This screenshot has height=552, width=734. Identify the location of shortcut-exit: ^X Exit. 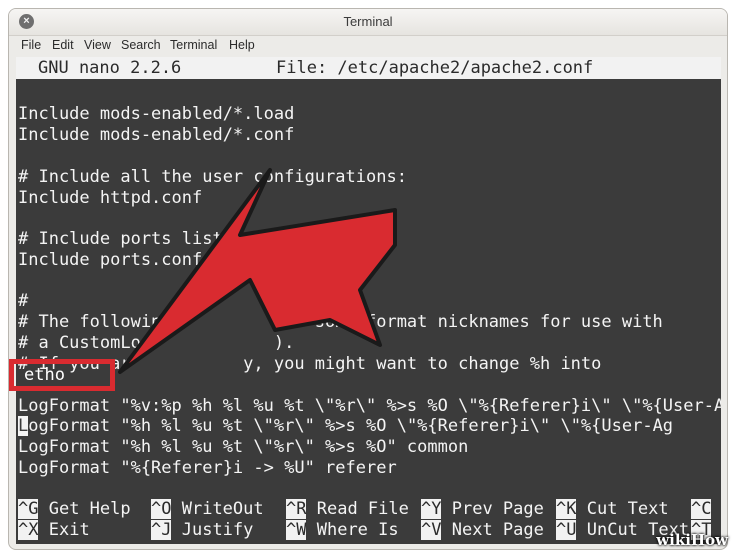
(54, 530).